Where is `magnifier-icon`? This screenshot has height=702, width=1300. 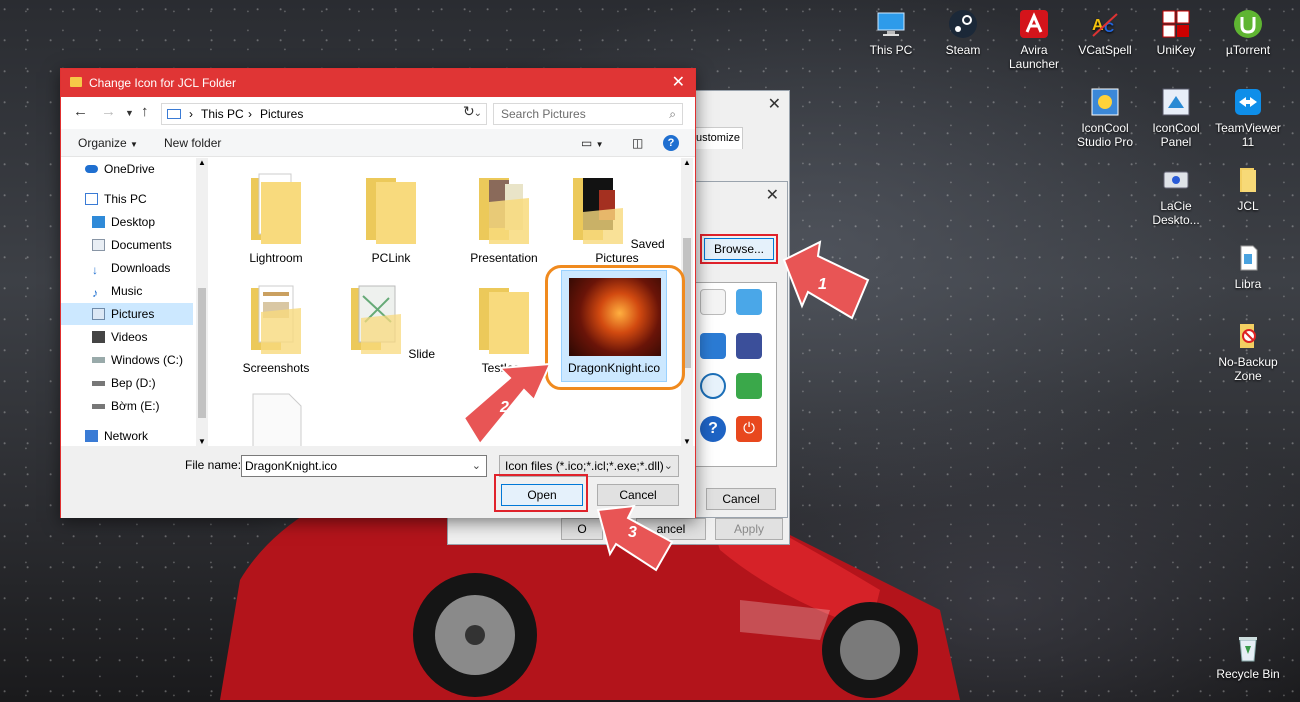 magnifier-icon is located at coordinates (713, 386).